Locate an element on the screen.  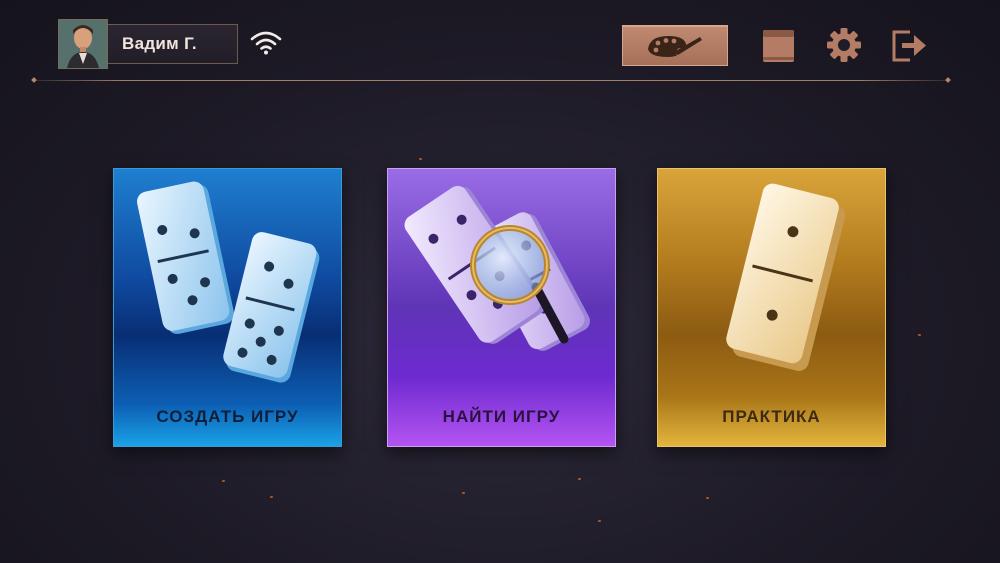
theme-button is located at coordinates (675, 45).